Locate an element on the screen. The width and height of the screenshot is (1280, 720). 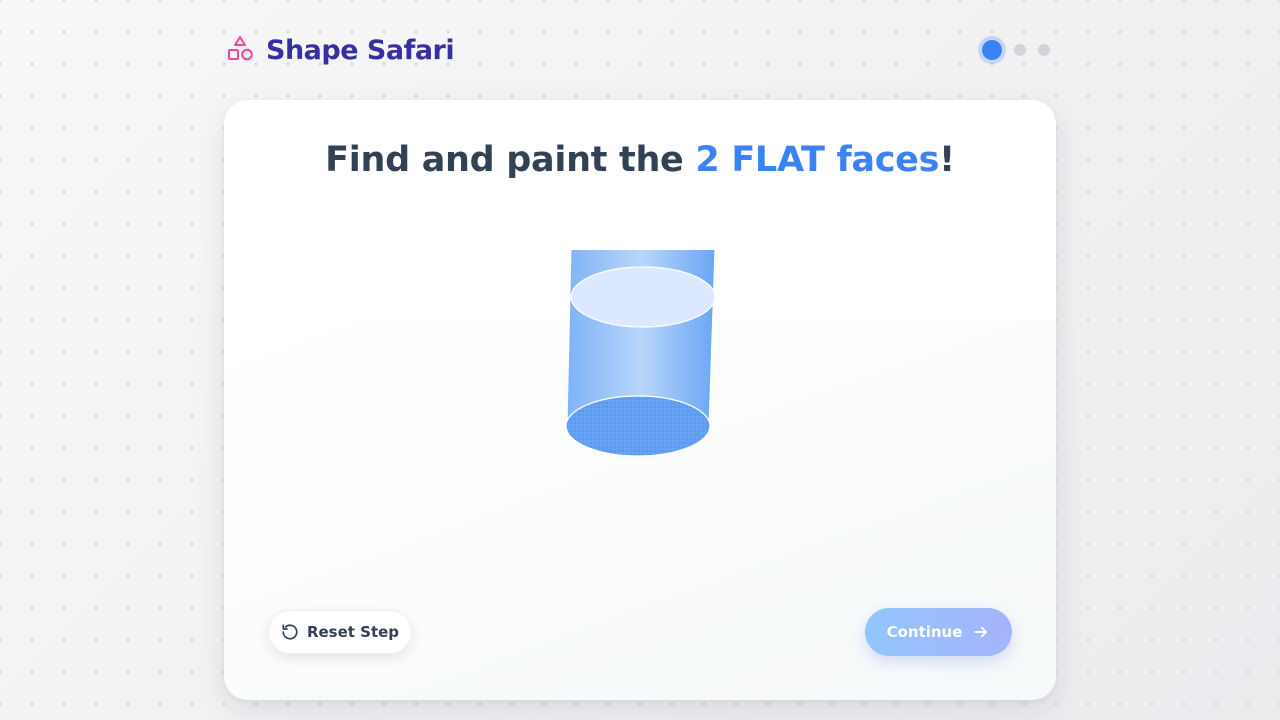
app-logo: Shape Safari is located at coordinates (339, 50).